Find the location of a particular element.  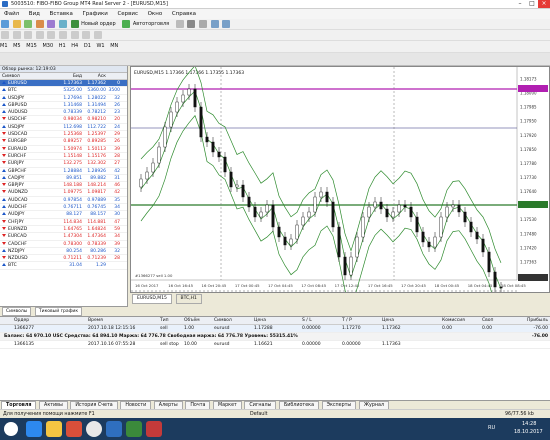

maximize-button: □ is located at coordinates (532, 4).